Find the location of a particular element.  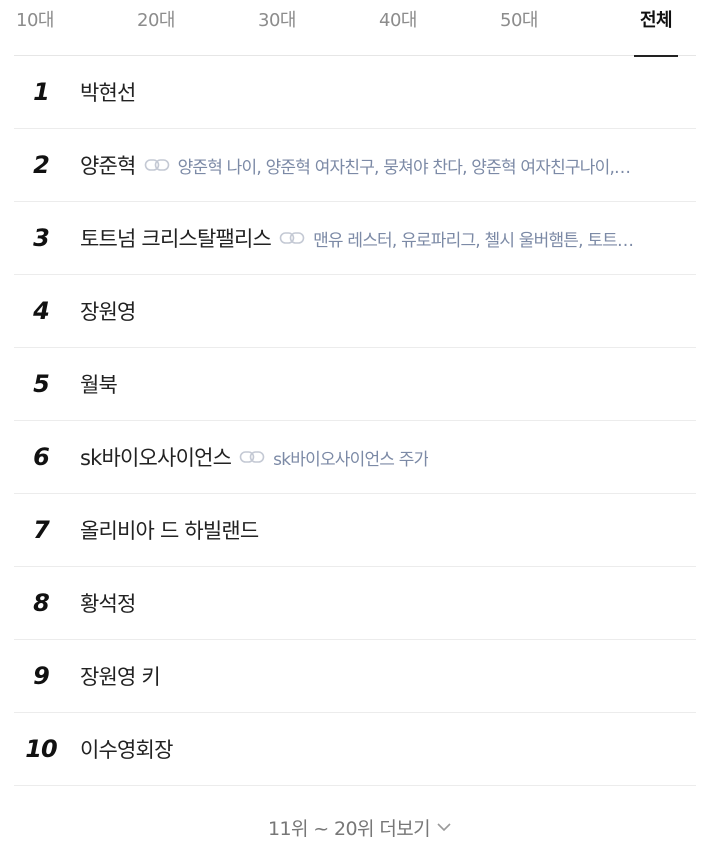

tab-50s: 50대 is located at coordinates (519, 28).